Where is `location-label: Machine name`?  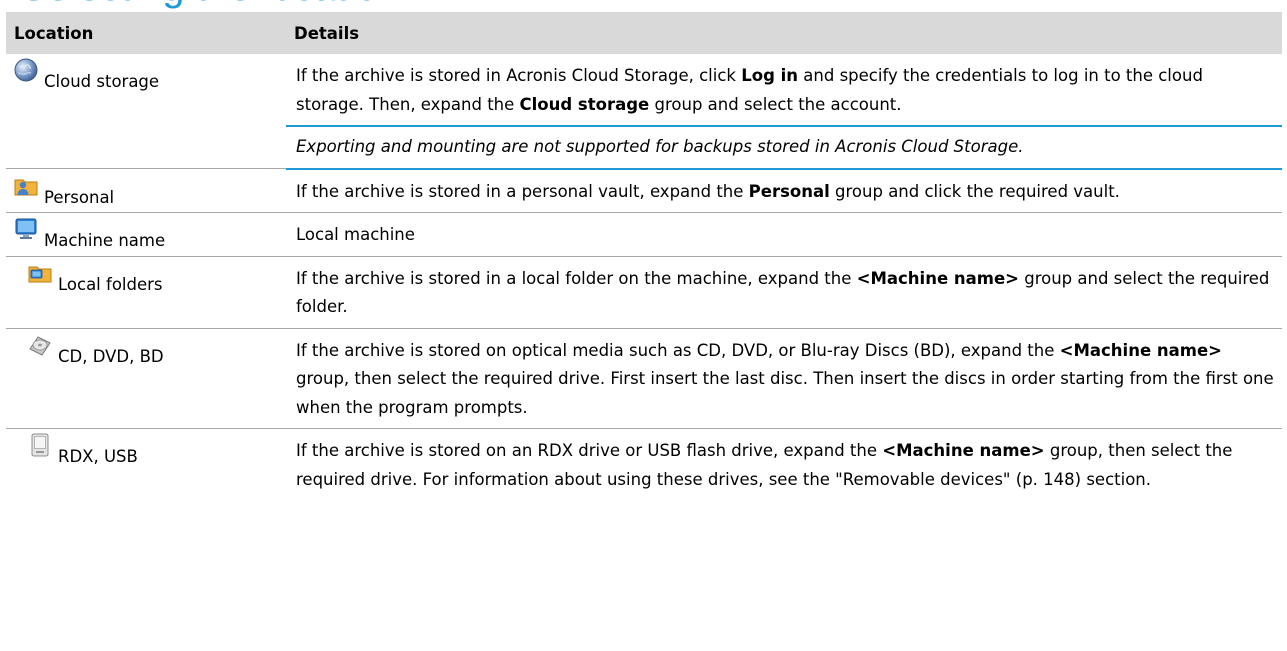 location-label: Machine name is located at coordinates (105, 240).